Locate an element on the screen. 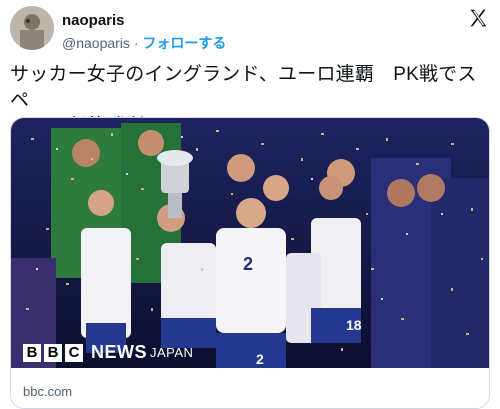 This screenshot has width=500, height=409. avatar-image is located at coordinates (32, 28).